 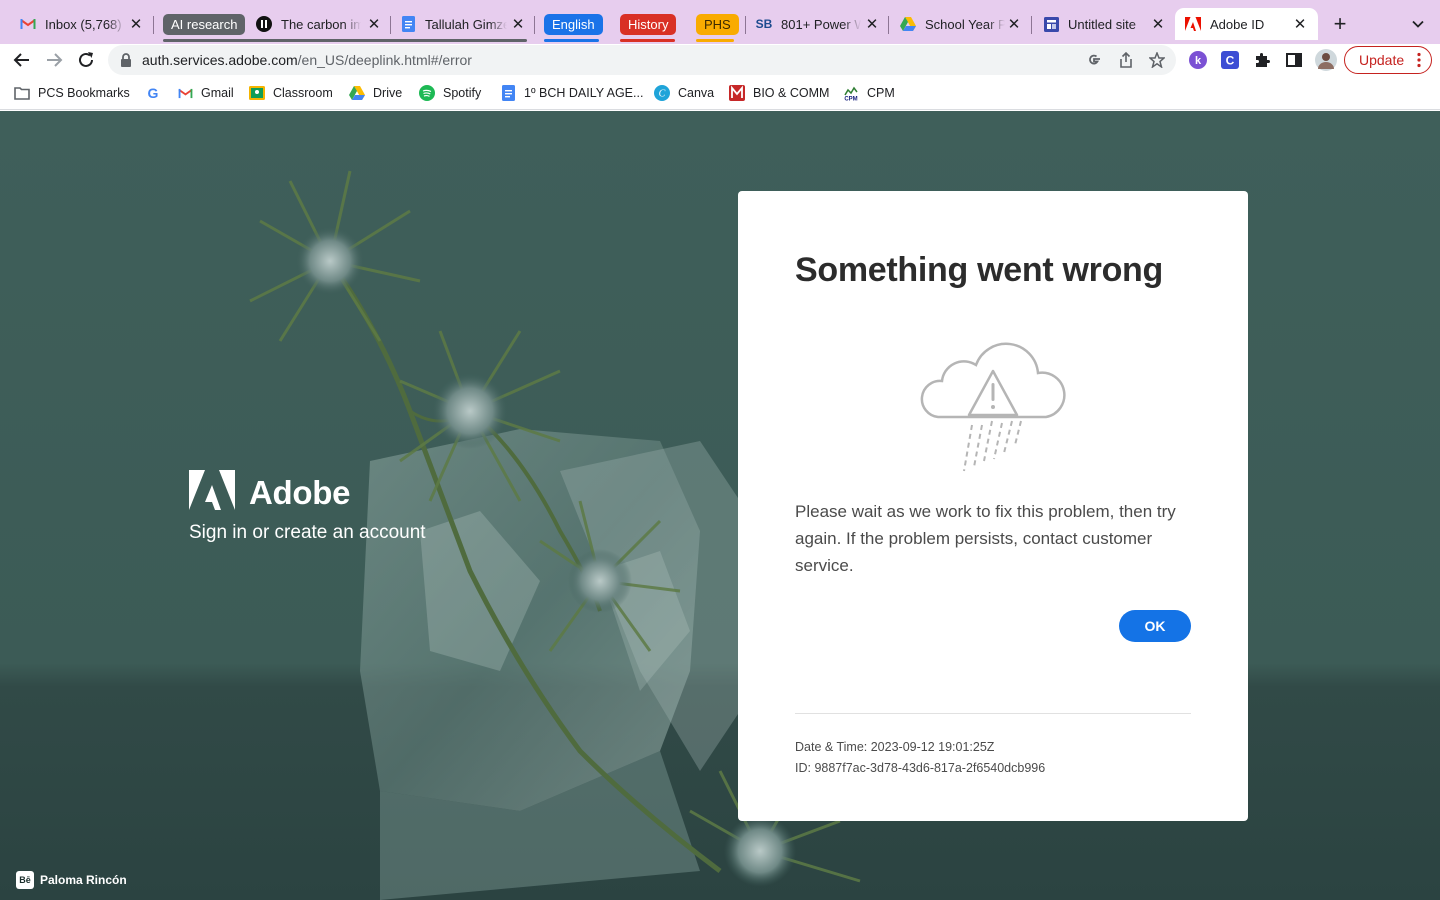 I want to click on tab-group-history: History, so click(x=648, y=24).